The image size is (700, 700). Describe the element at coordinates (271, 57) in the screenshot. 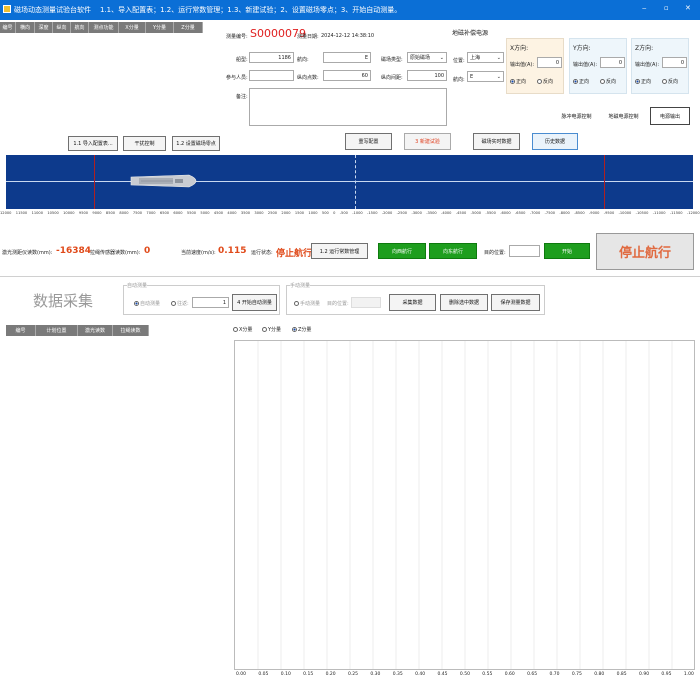

I see `boat-input: 1186` at that location.